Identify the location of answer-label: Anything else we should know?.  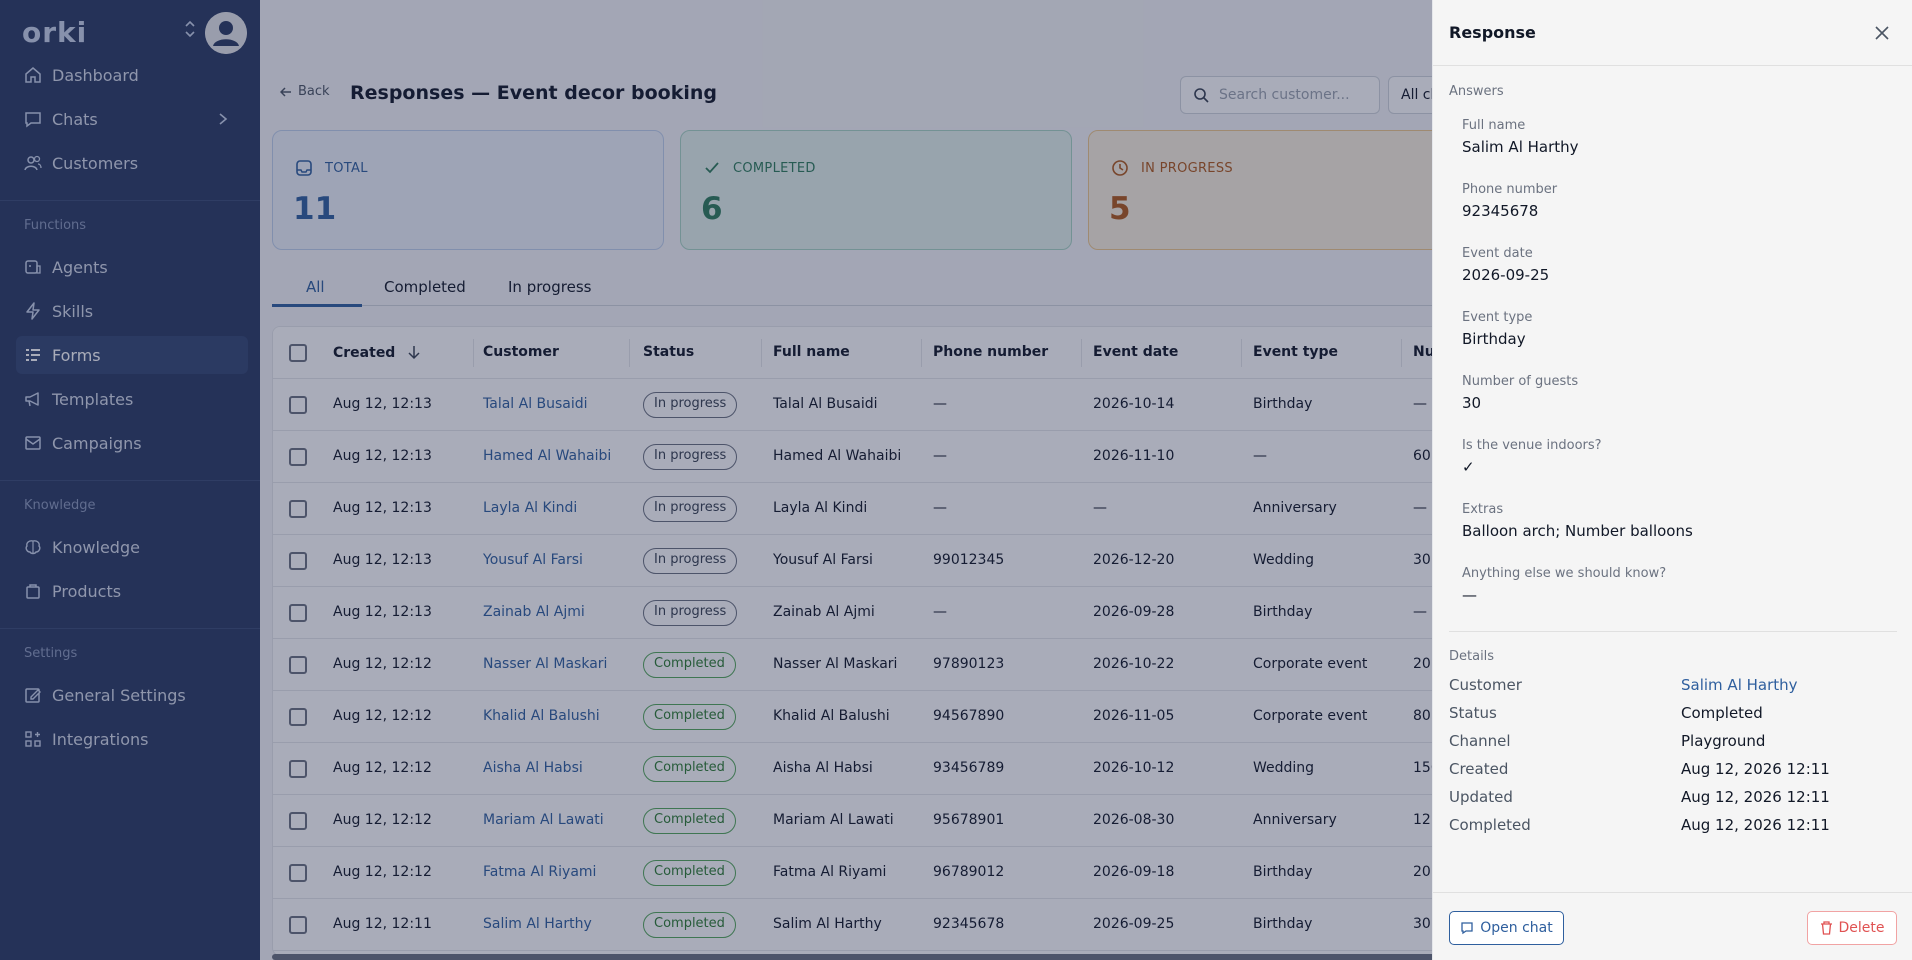
(1564, 573).